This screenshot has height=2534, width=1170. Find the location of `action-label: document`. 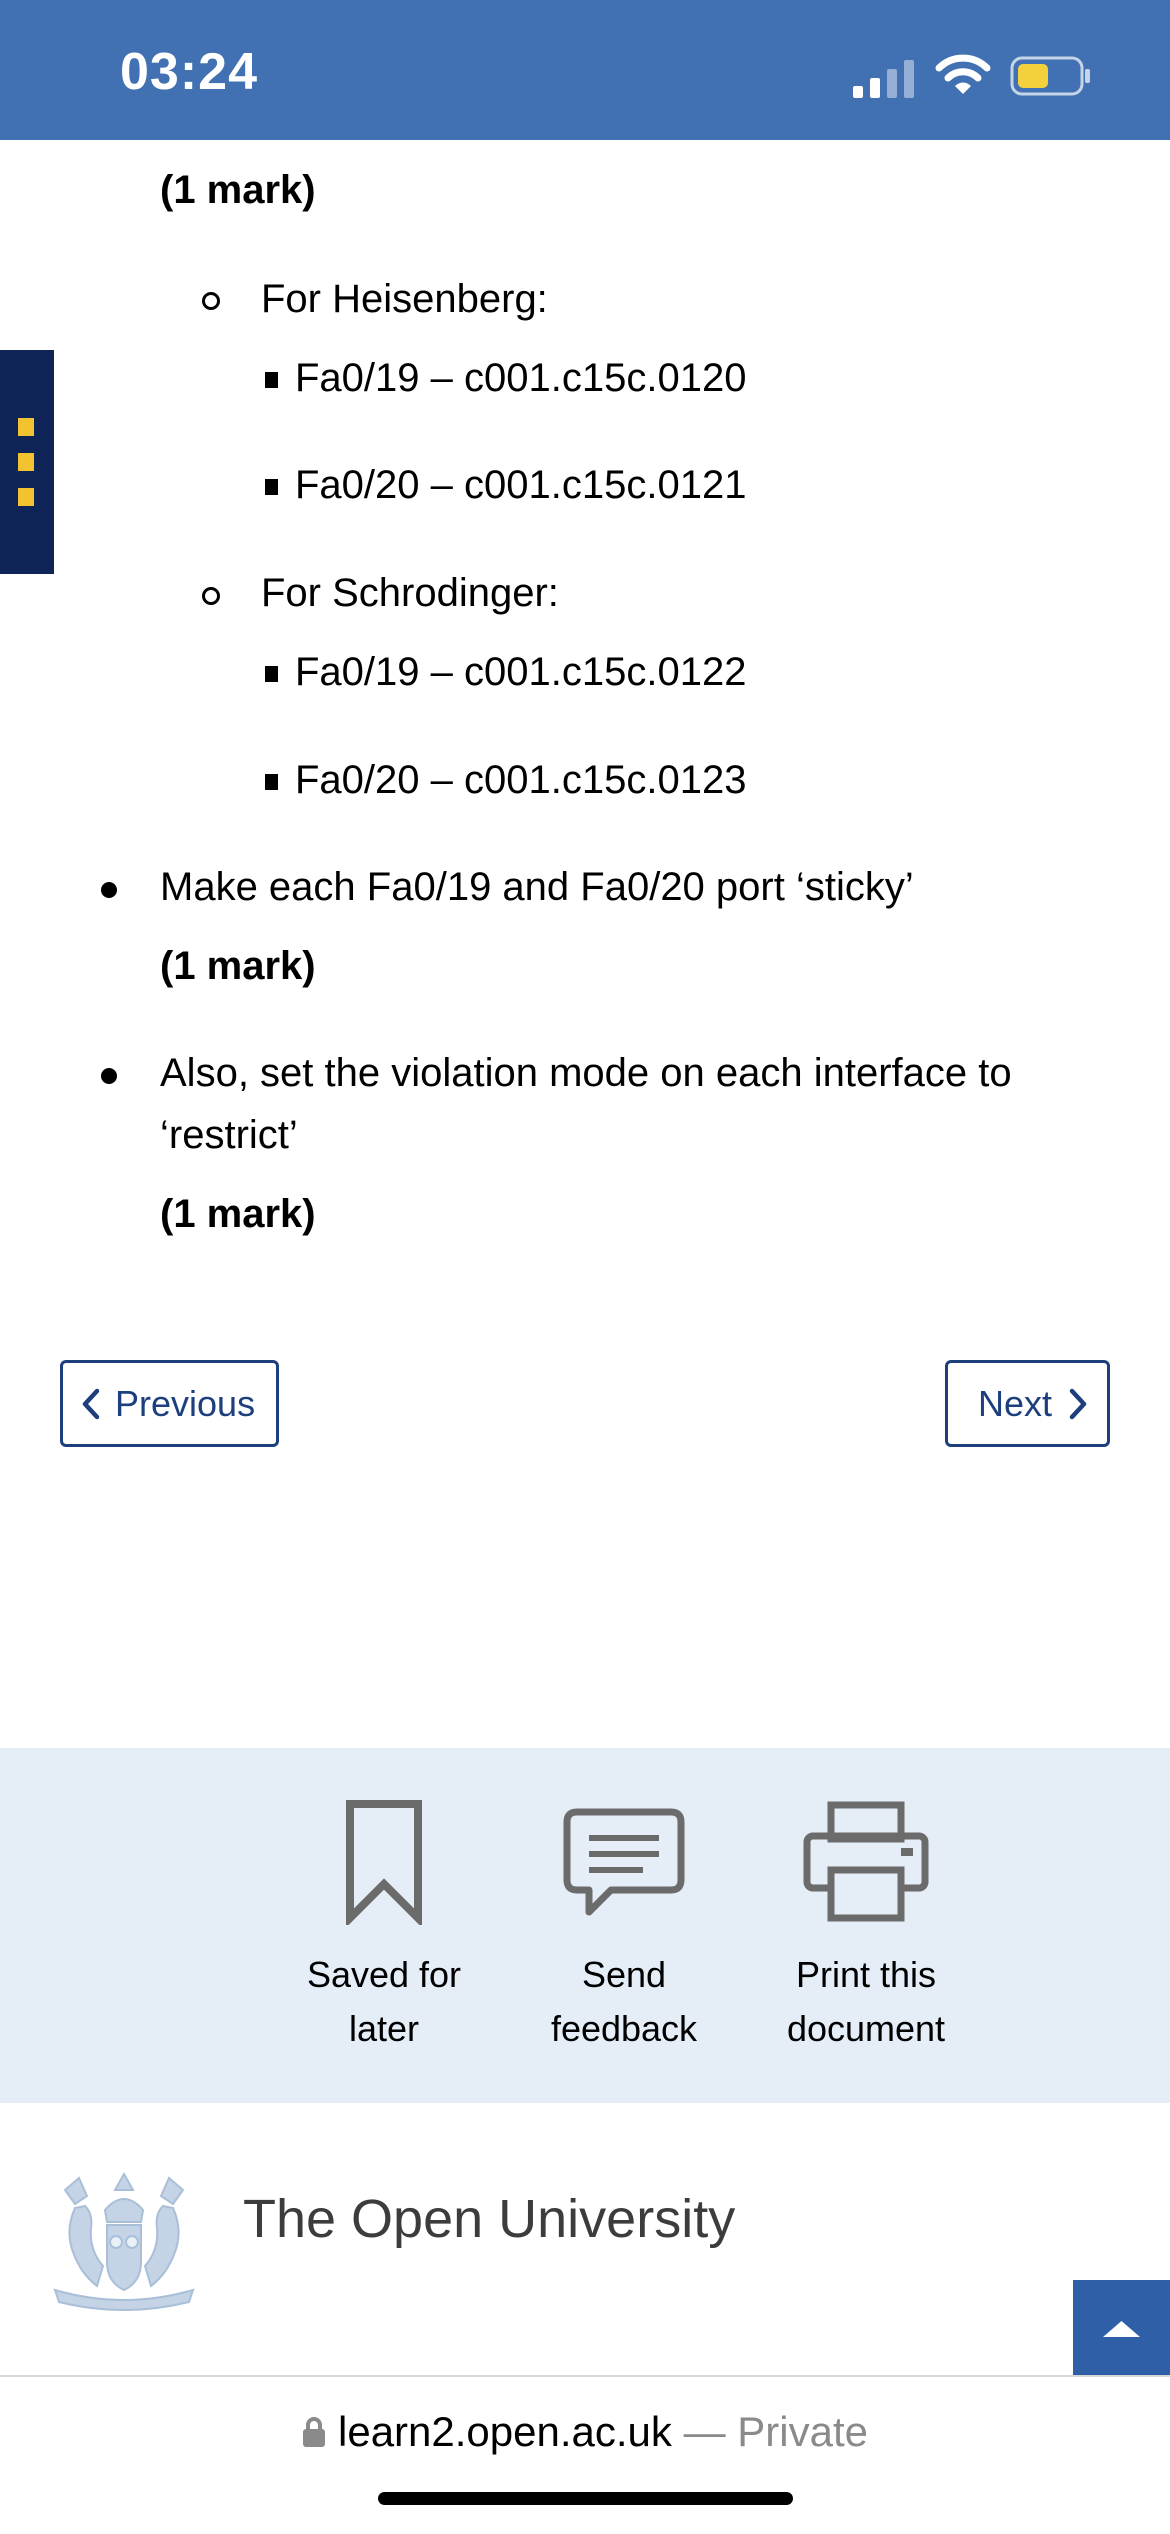

action-label: document is located at coordinates (866, 2028).